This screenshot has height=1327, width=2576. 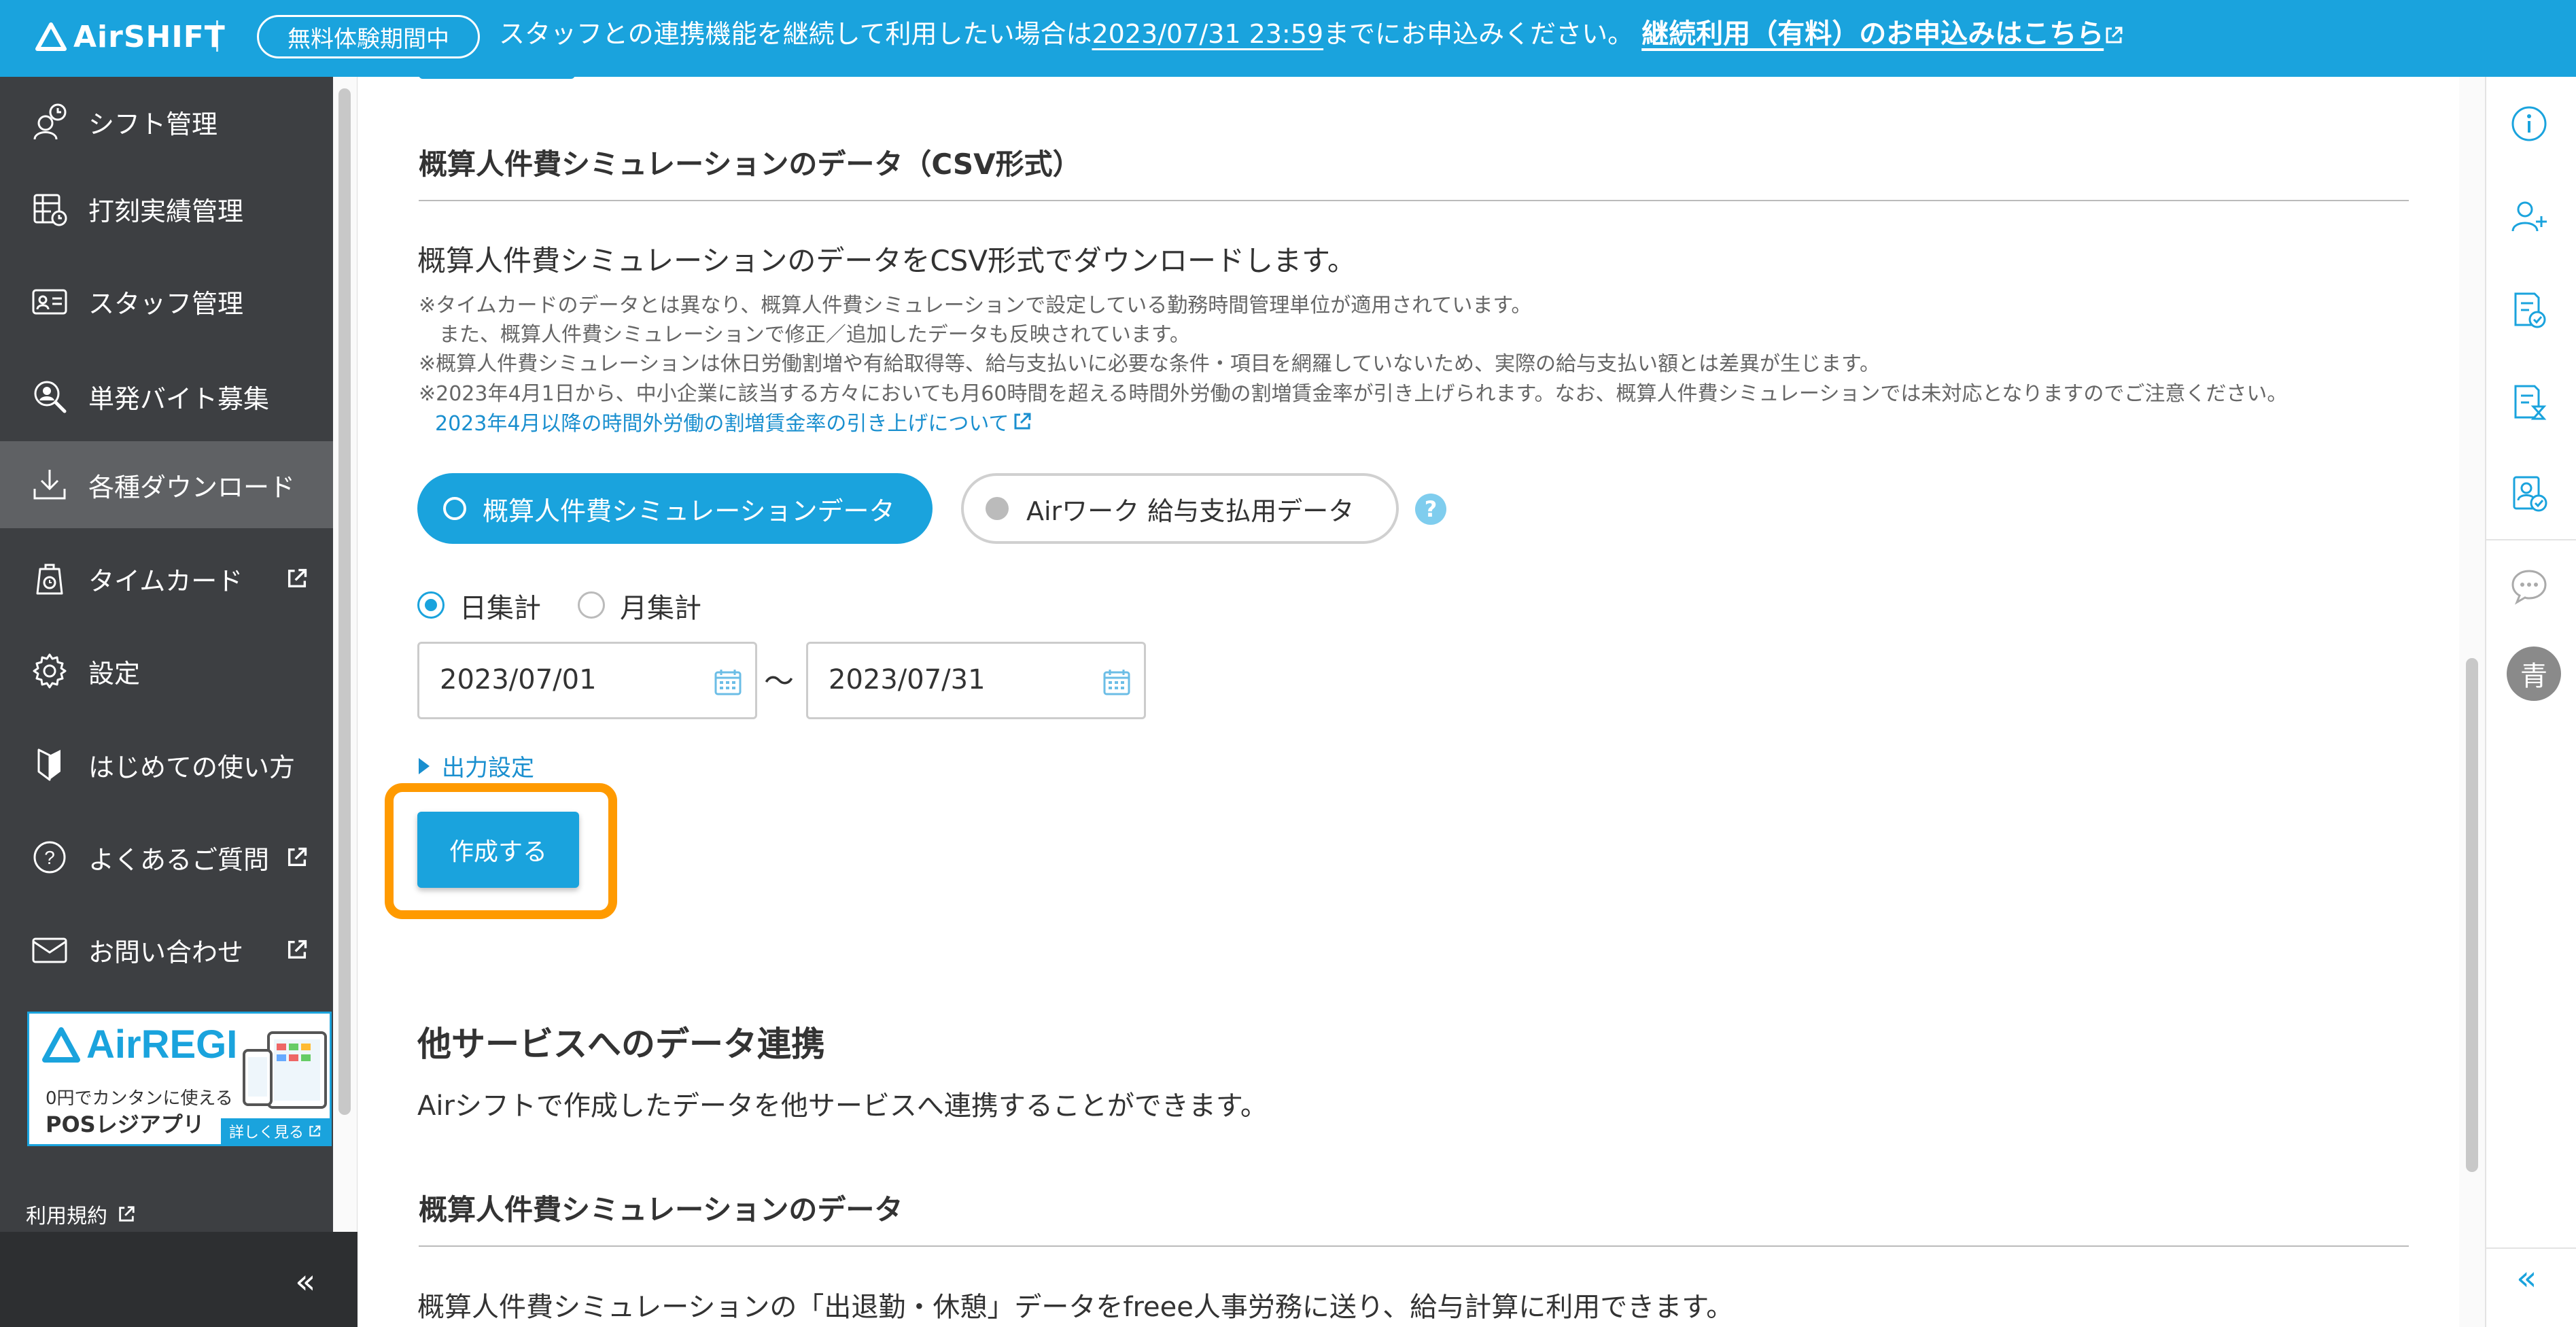 What do you see at coordinates (518, 679) in the screenshot?
I see `start-date-value: 2023/07/01` at bounding box center [518, 679].